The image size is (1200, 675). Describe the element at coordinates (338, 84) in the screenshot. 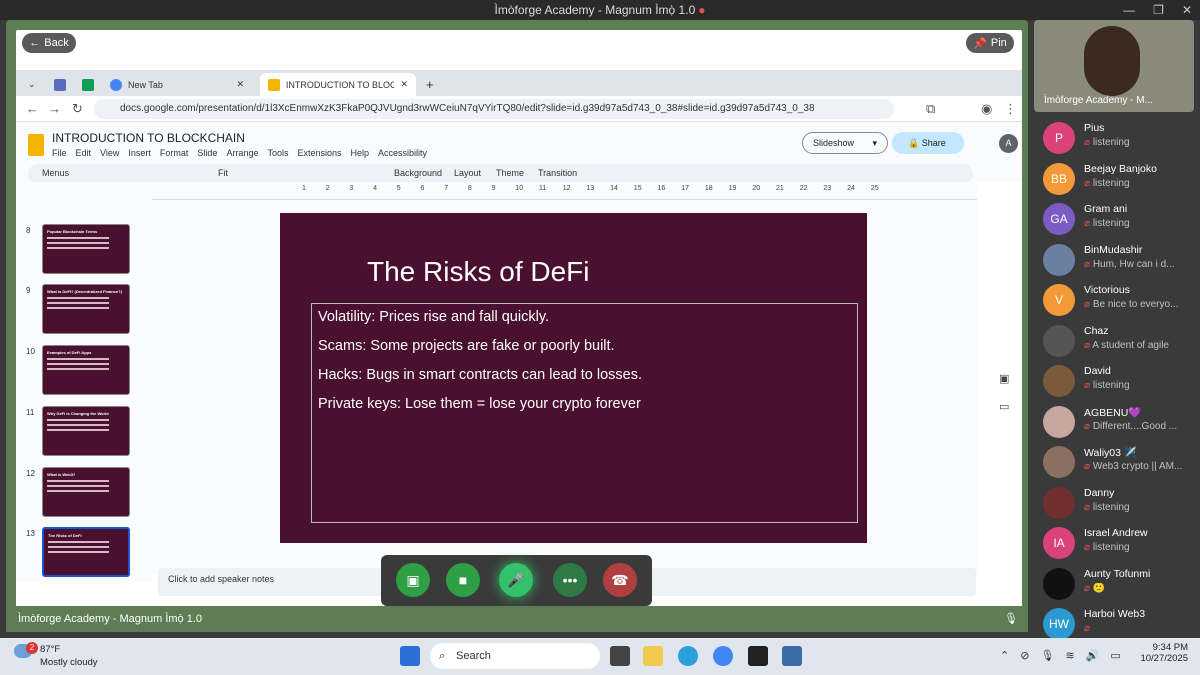

I see `tab-presentation: INTRODUCTION TO BLOCKCHA ✕` at that location.